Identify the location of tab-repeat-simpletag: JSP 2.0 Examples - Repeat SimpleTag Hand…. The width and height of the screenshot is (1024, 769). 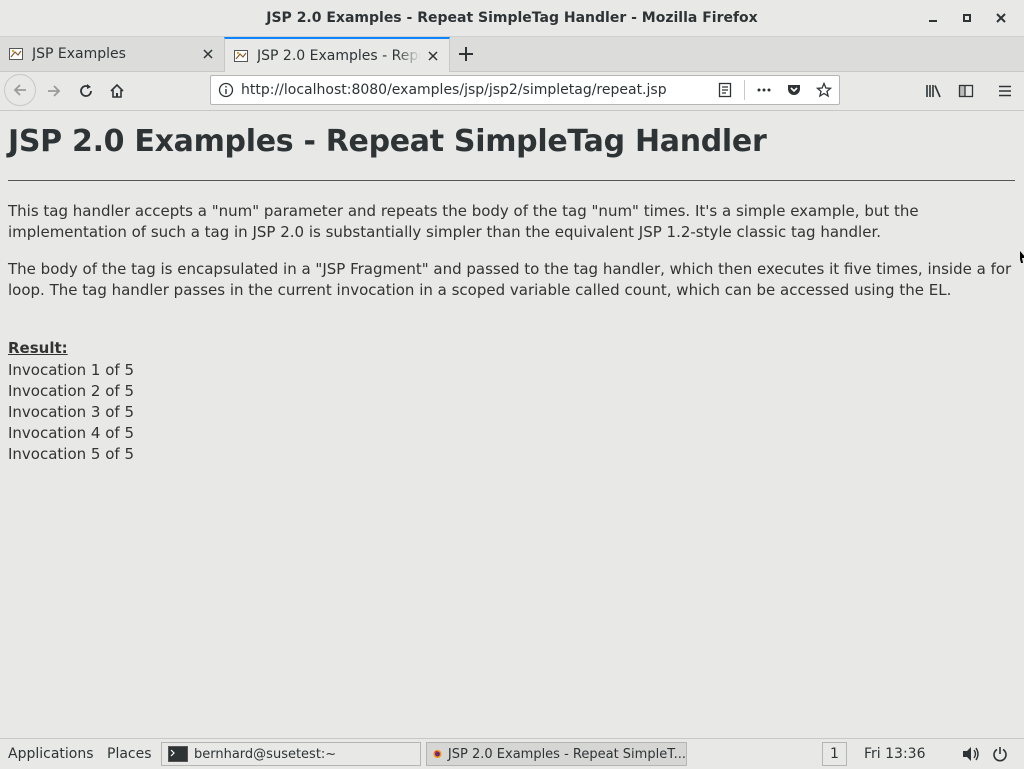
(337, 54).